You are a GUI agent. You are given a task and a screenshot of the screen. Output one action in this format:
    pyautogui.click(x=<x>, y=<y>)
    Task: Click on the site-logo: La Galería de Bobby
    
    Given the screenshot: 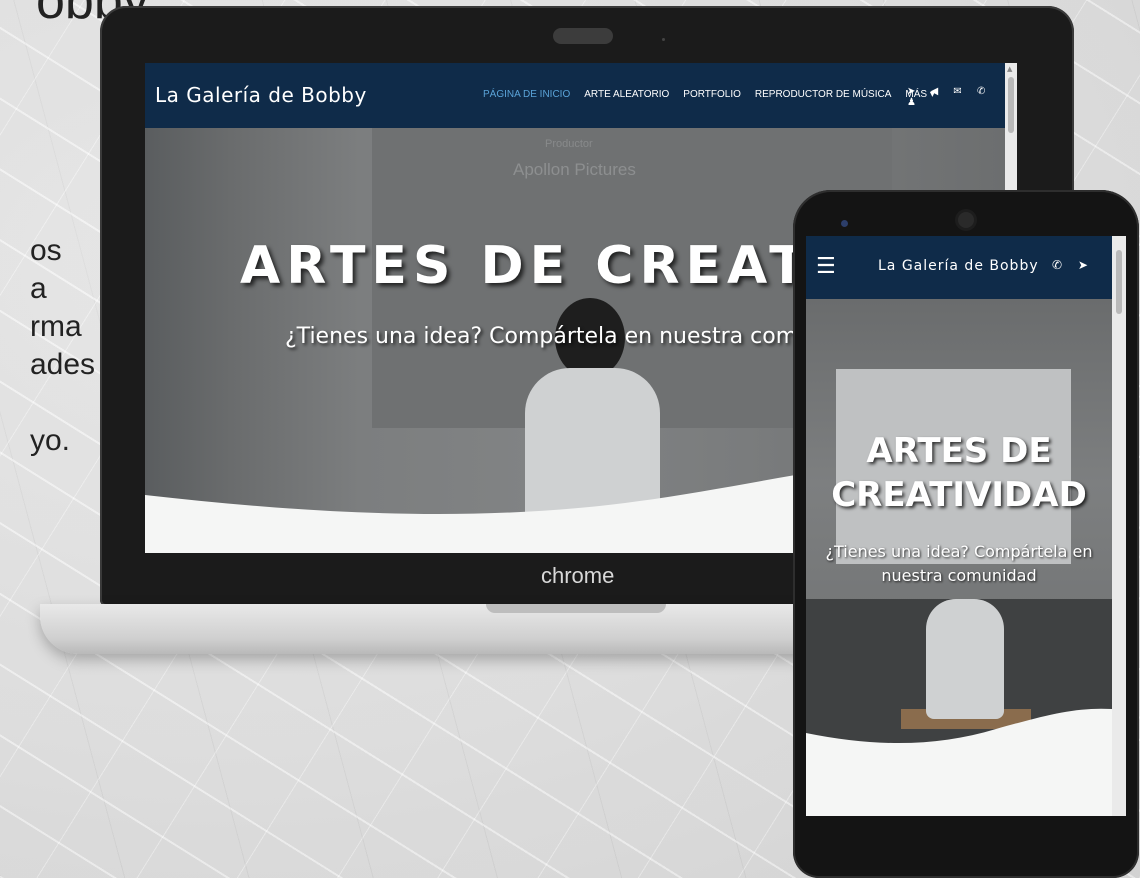 What is the action you would take?
    pyautogui.click(x=261, y=95)
    